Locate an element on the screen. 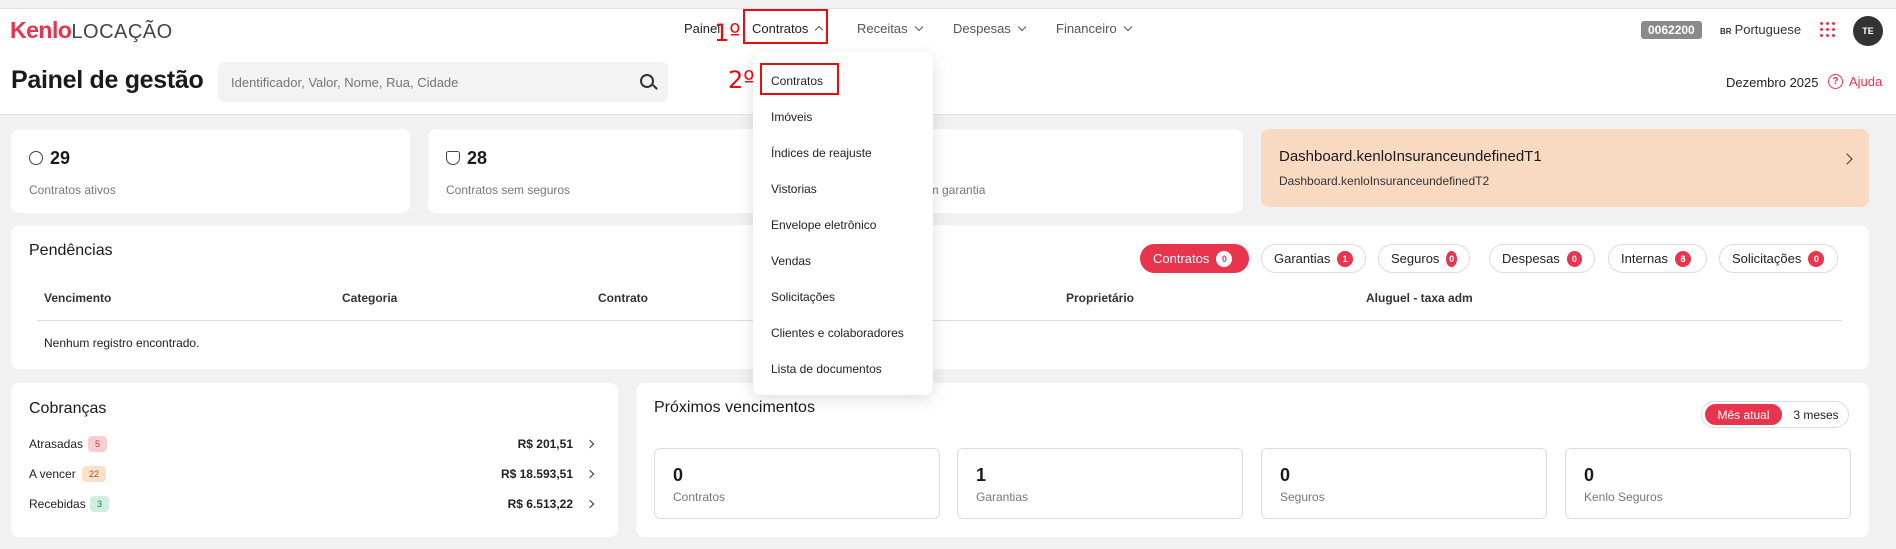  language-selector: BR Portuguese is located at coordinates (1760, 29).